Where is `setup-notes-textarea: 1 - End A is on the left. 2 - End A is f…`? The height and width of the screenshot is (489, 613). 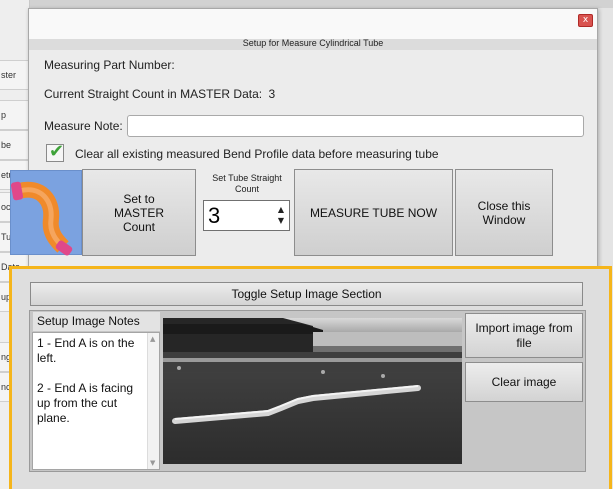 setup-notes-textarea: 1 - End A is on the left. 2 - End A is f… is located at coordinates (96, 401).